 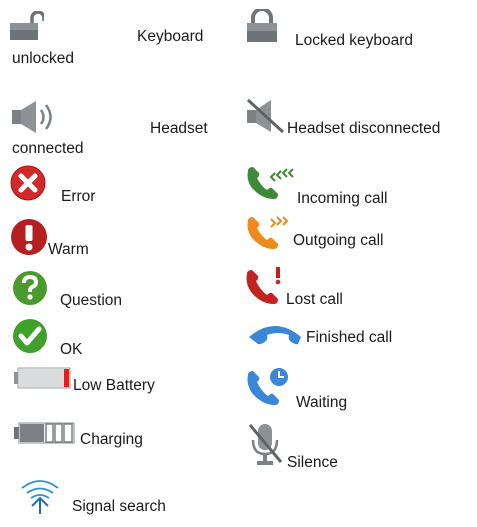 I want to click on speaker-muted-icon, so click(x=265, y=116).